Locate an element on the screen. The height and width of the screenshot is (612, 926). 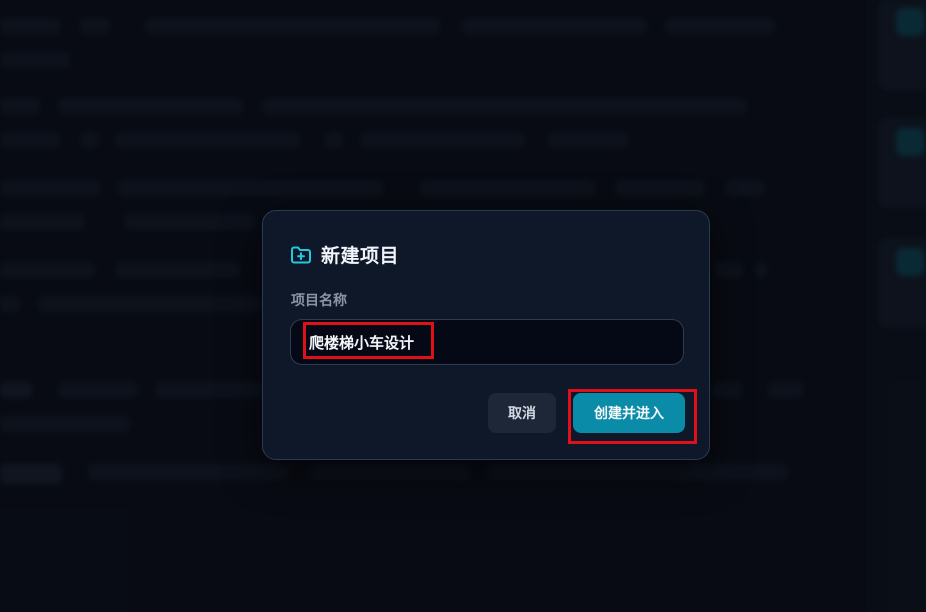
cancel-button: 取消 is located at coordinates (522, 413).